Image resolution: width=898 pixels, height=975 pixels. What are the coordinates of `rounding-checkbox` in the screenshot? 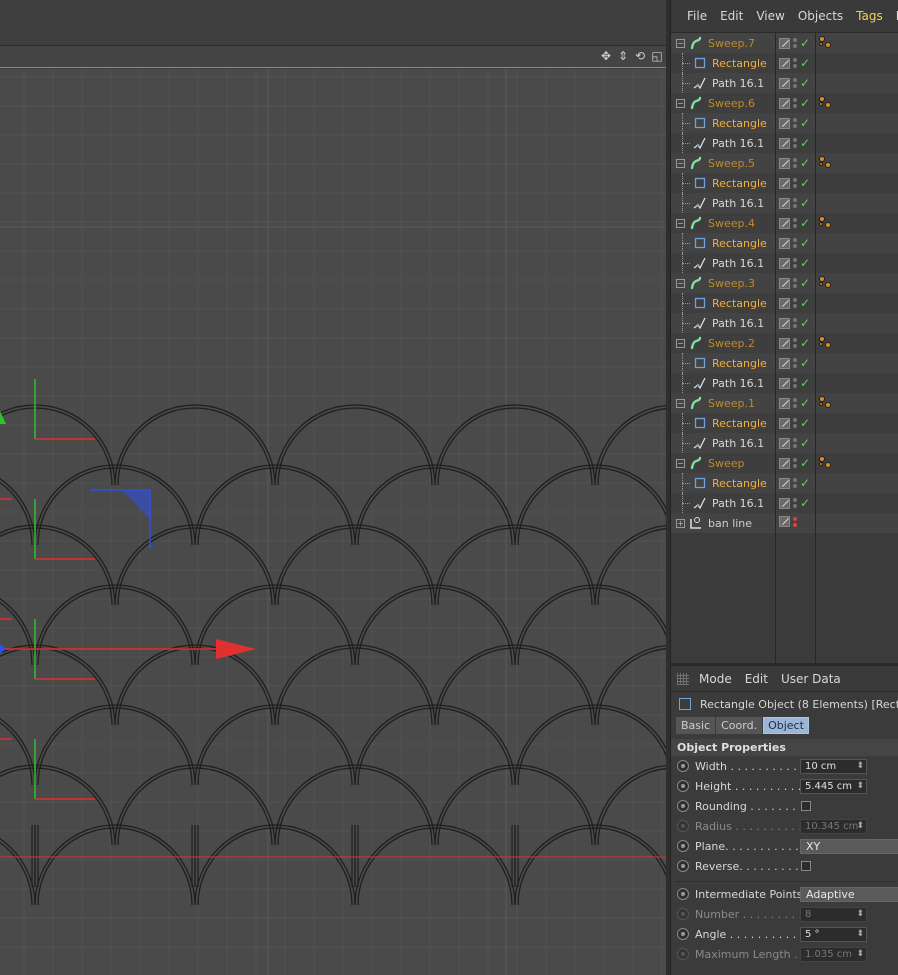 It's located at (806, 806).